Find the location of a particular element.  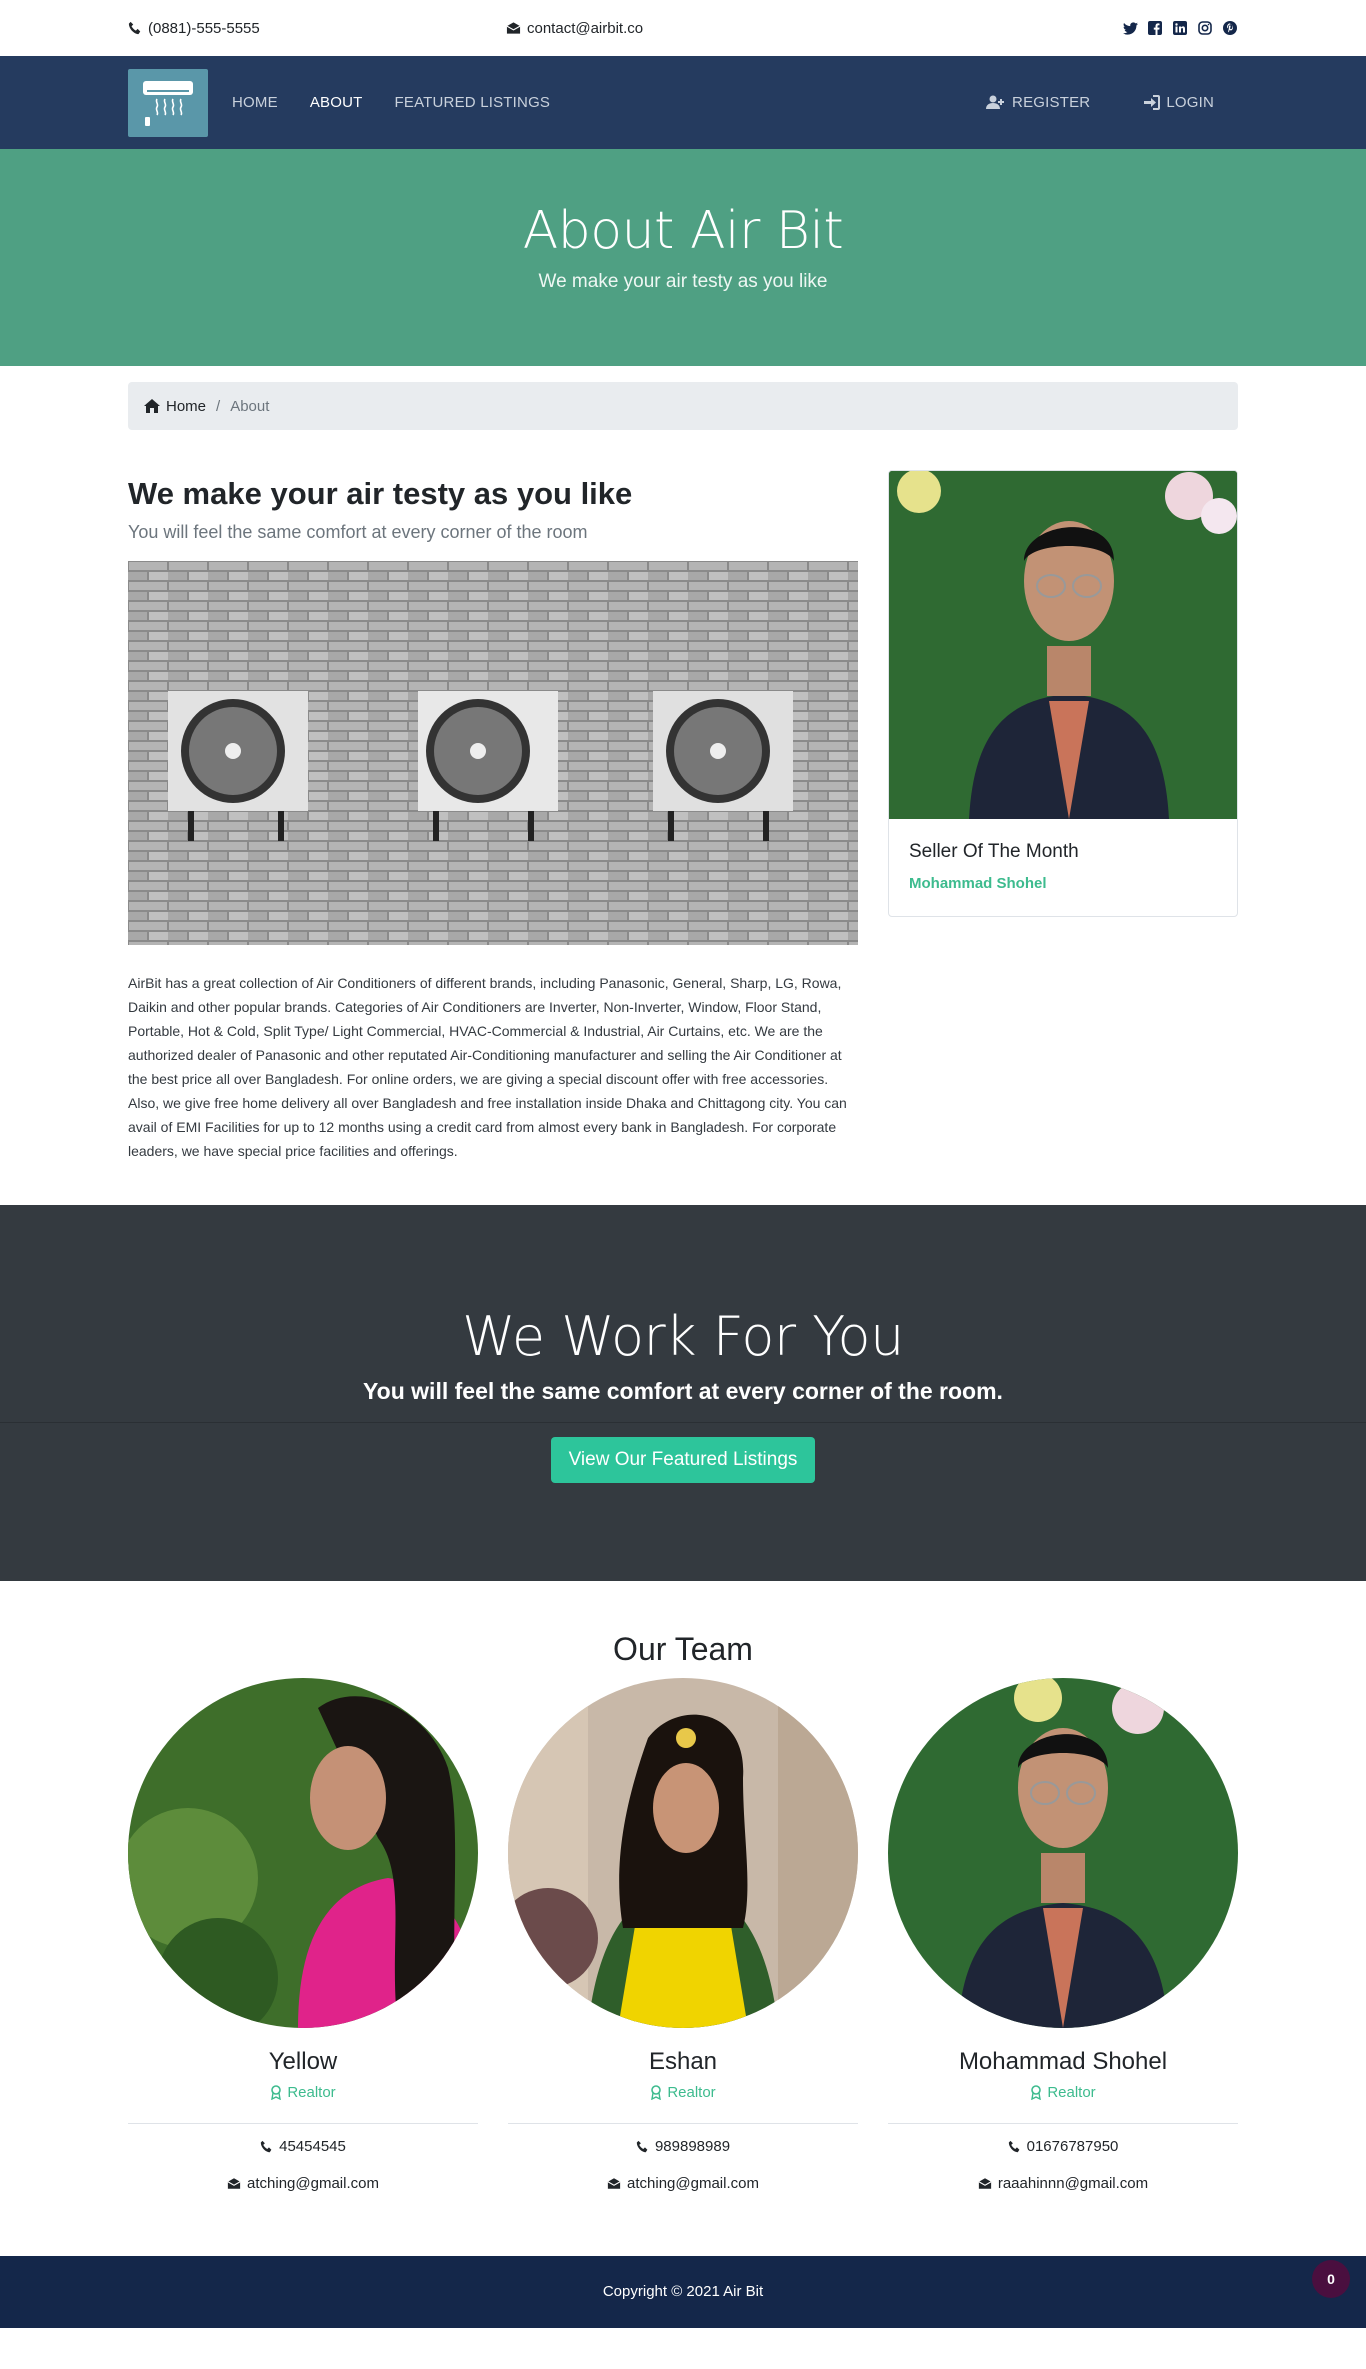

notification-badge: 0 is located at coordinates (1331, 2279).